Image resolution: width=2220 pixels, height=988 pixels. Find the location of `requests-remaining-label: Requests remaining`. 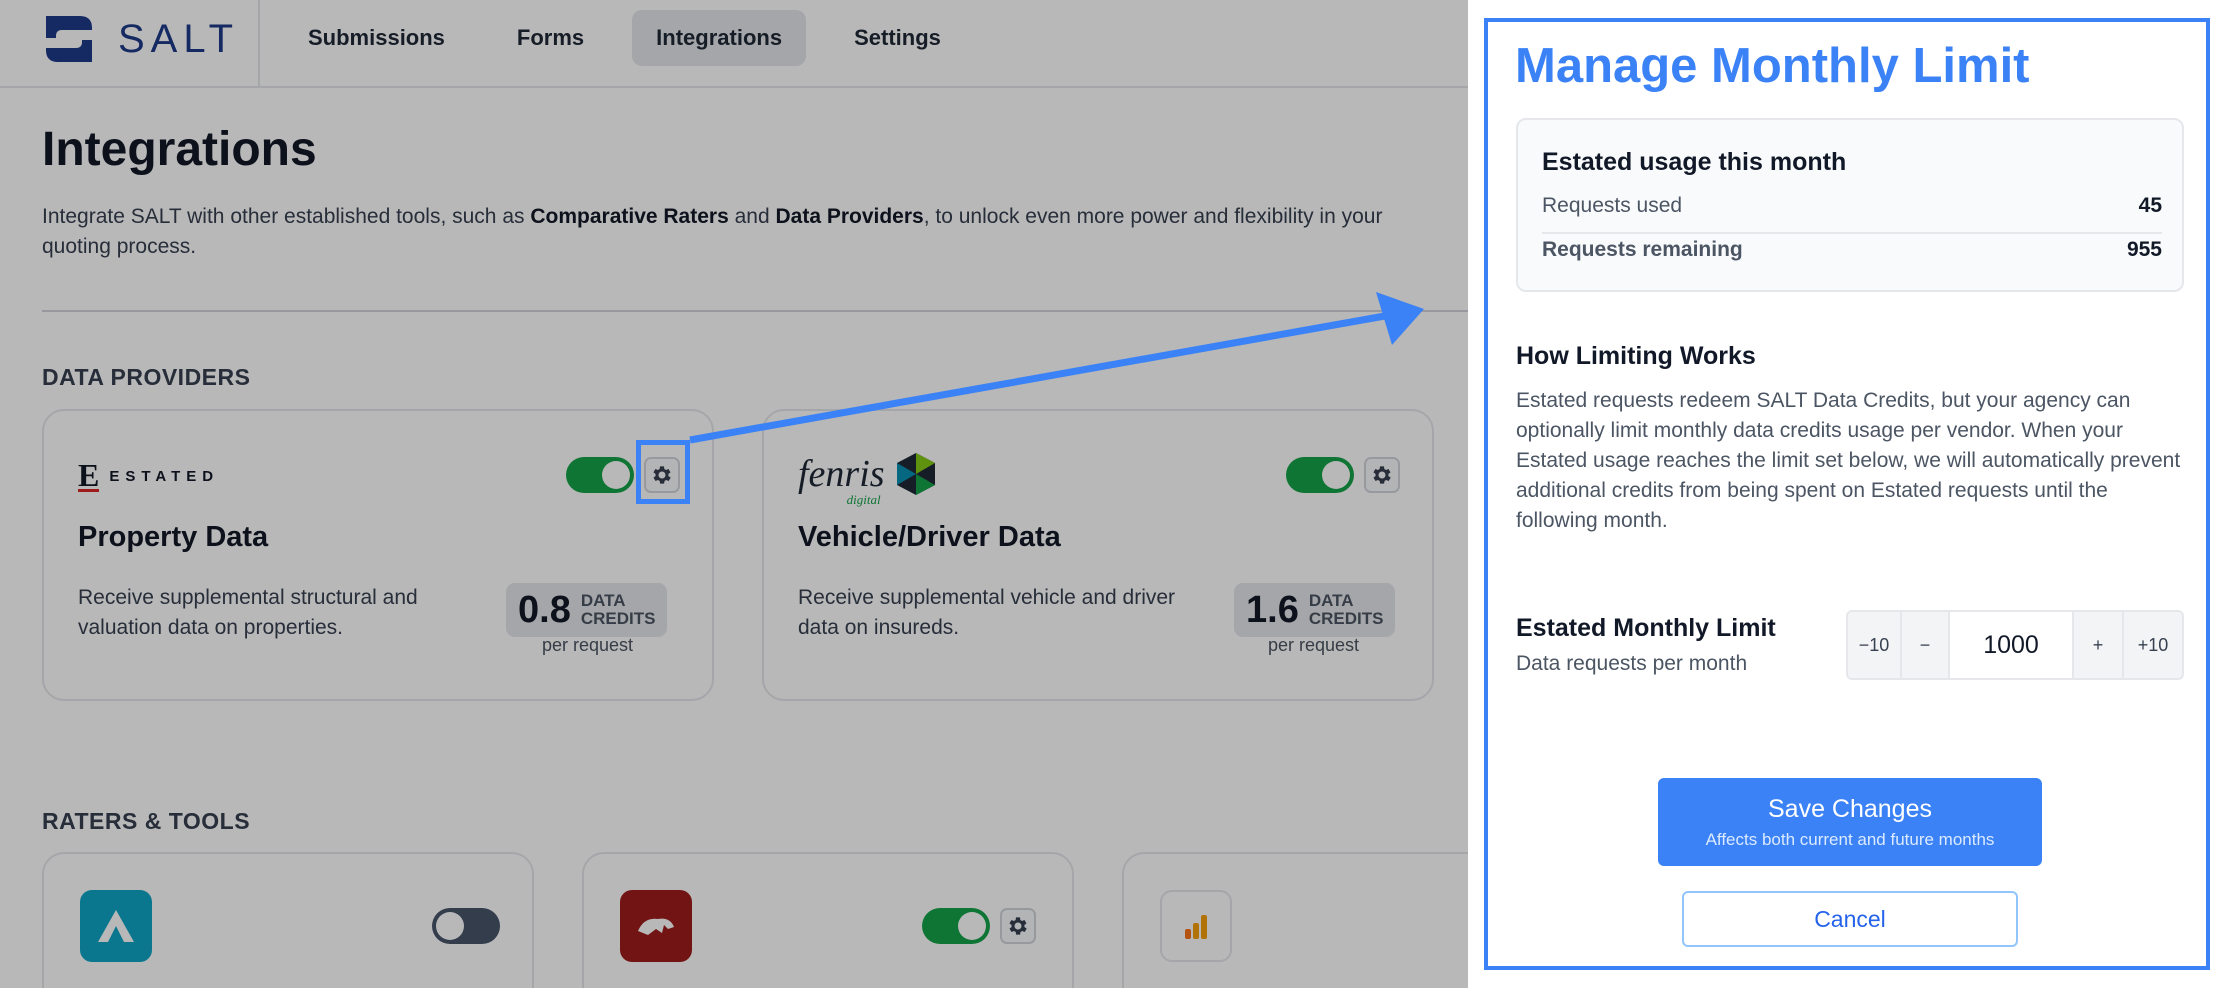

requests-remaining-label: Requests remaining is located at coordinates (1642, 249).